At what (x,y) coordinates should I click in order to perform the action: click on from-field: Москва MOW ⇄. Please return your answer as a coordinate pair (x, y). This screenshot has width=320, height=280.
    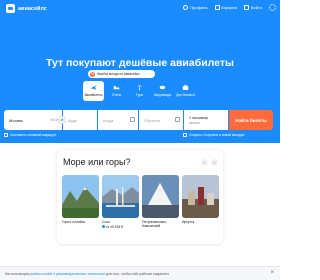
    Looking at the image, I should click on (35, 120).